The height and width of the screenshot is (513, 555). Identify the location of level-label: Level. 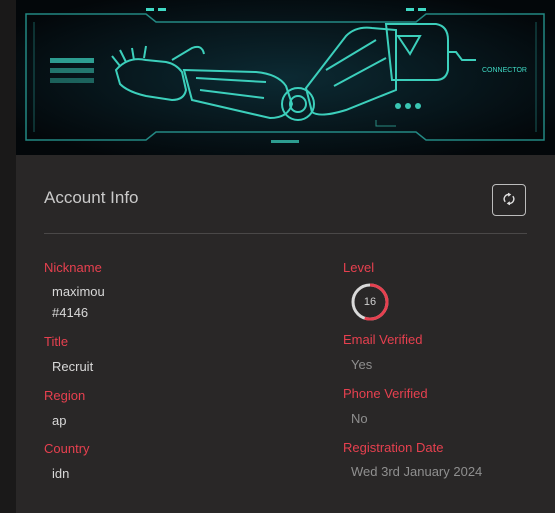
(359, 267).